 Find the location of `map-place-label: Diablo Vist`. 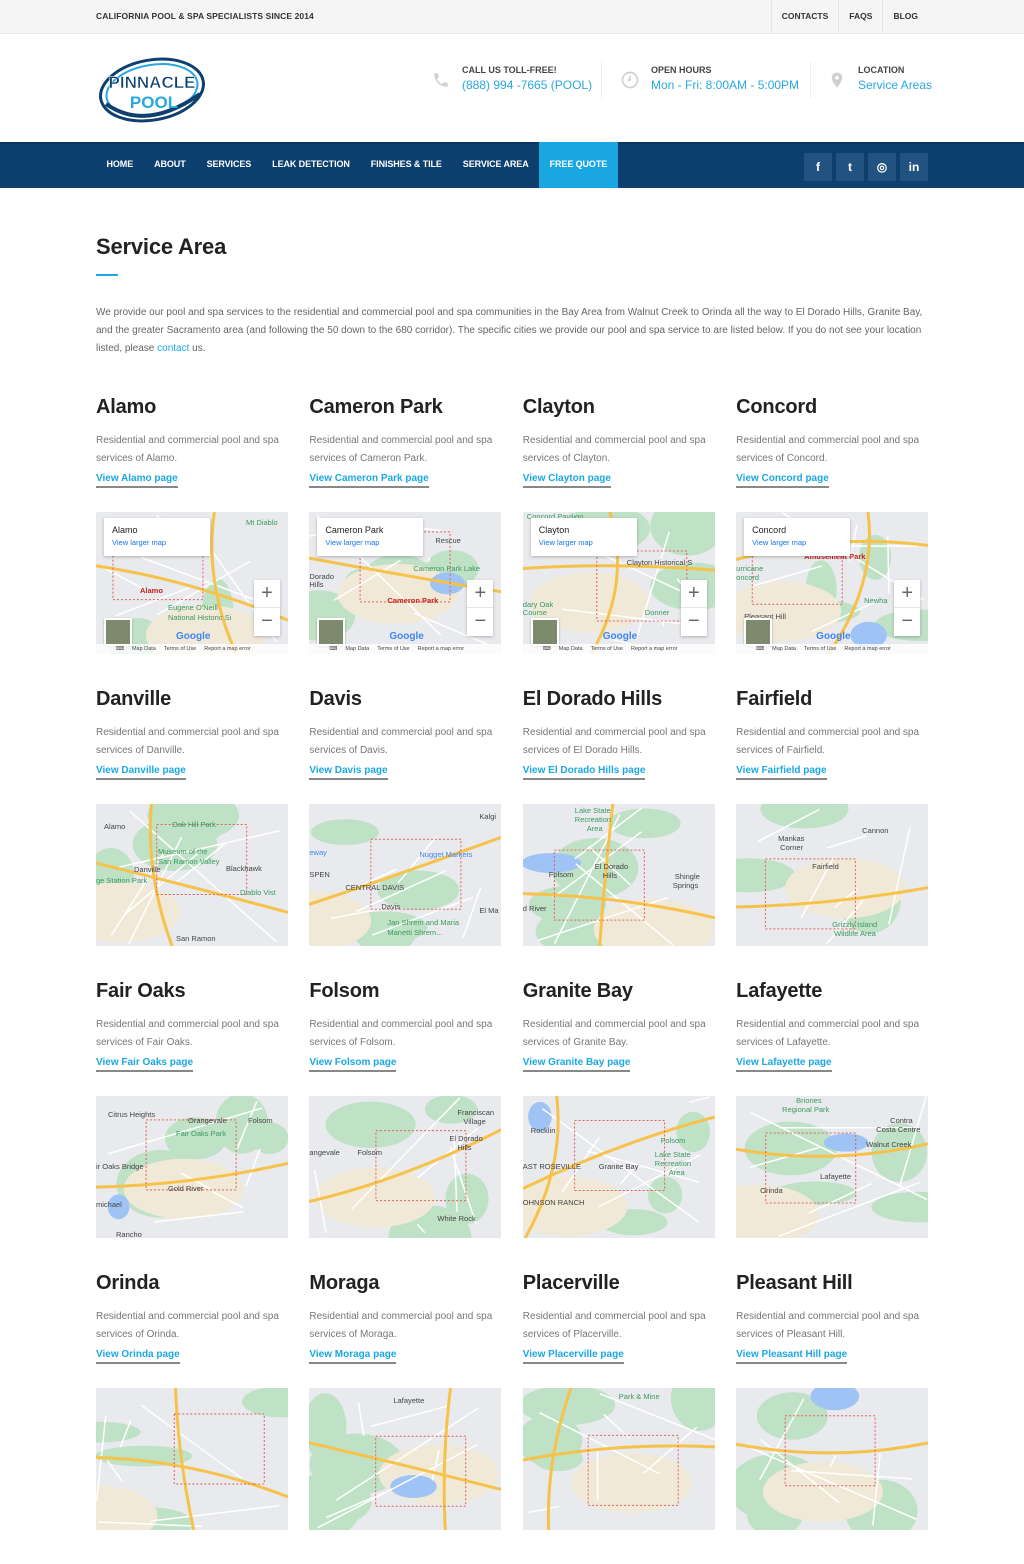

map-place-label: Diablo Vist is located at coordinates (258, 892).